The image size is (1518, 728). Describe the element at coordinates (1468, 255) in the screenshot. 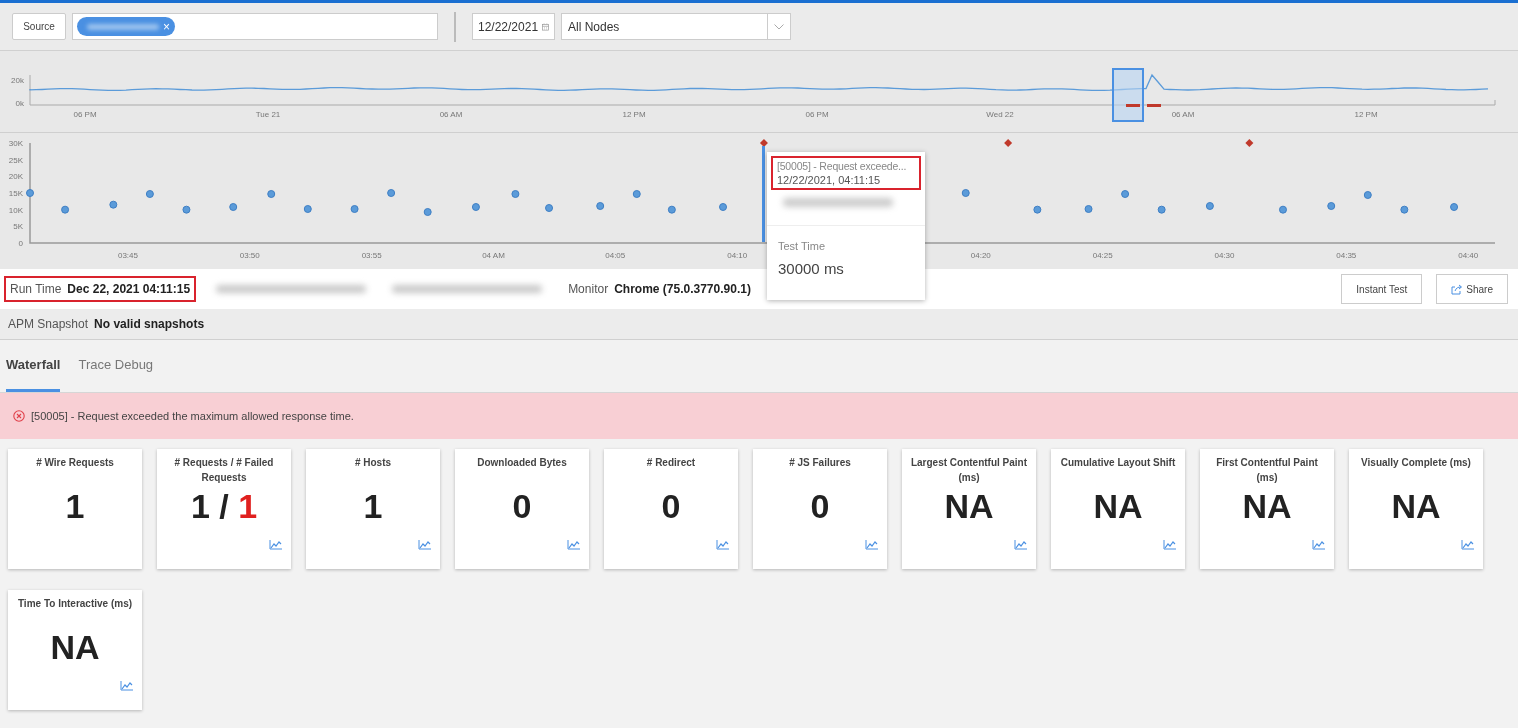

I see `axis-label: 04:40` at that location.